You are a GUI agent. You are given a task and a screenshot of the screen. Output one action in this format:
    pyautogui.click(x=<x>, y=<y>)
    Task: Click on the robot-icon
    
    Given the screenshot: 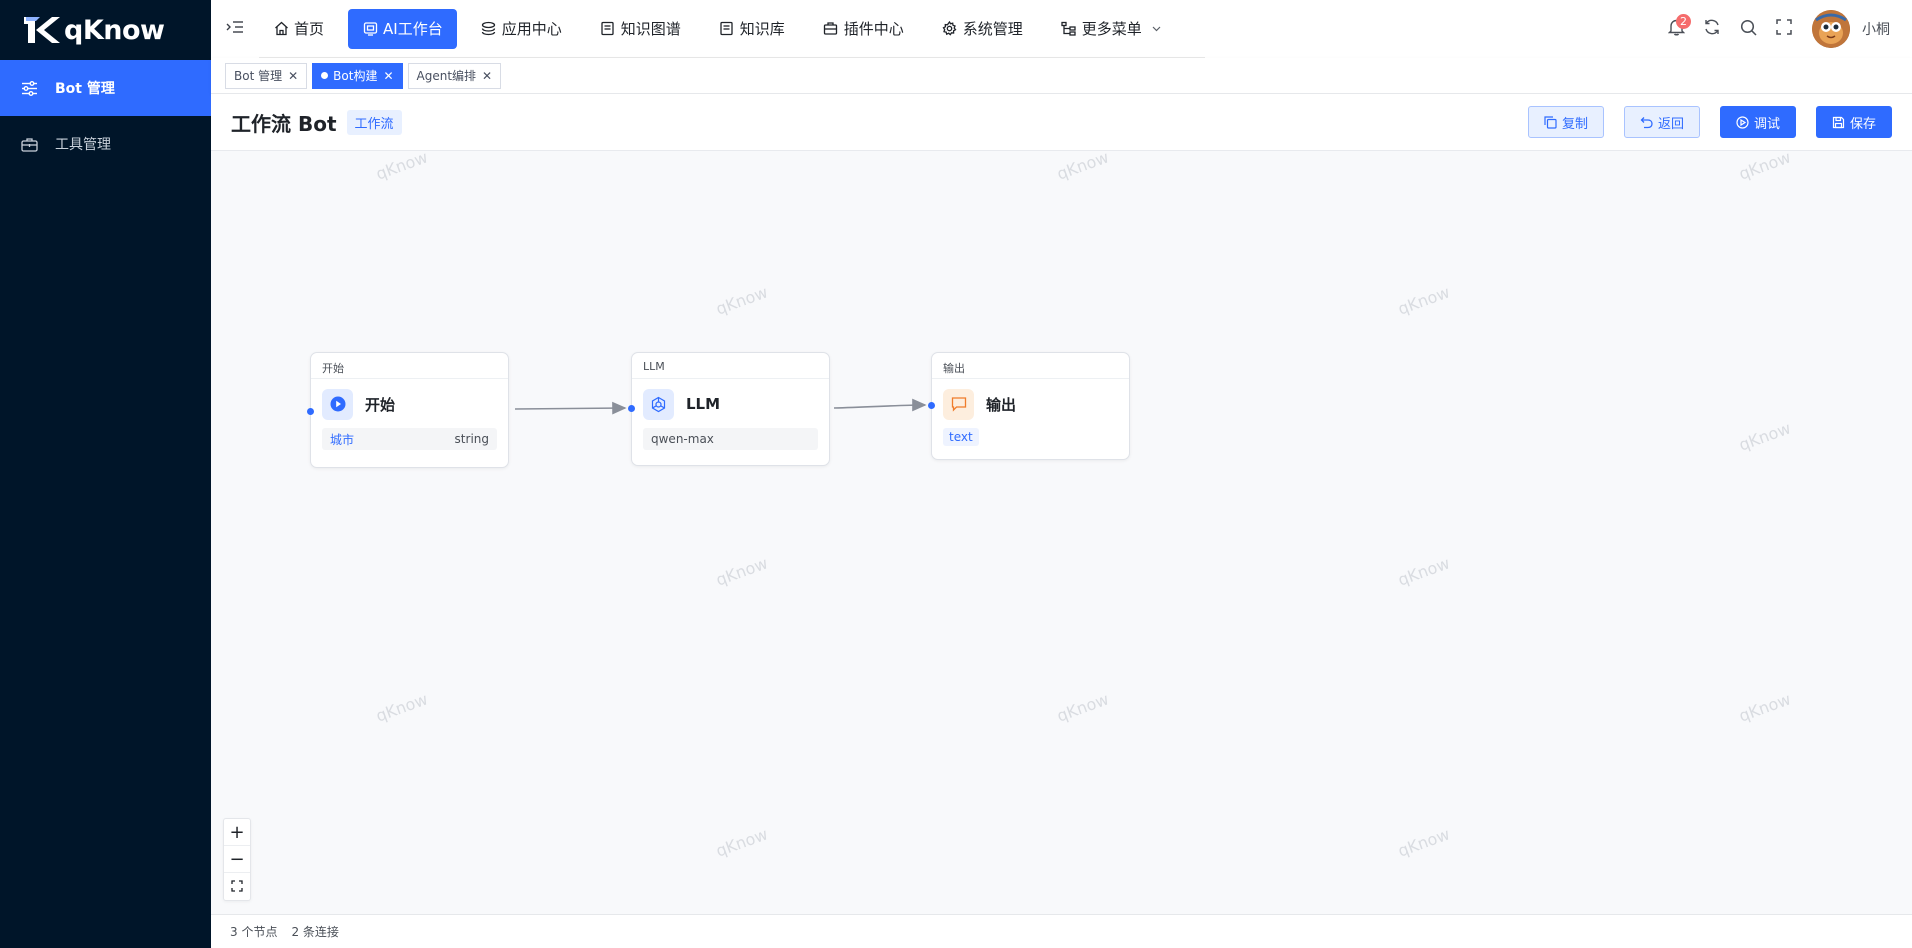 What is the action you would take?
    pyautogui.click(x=370, y=29)
    